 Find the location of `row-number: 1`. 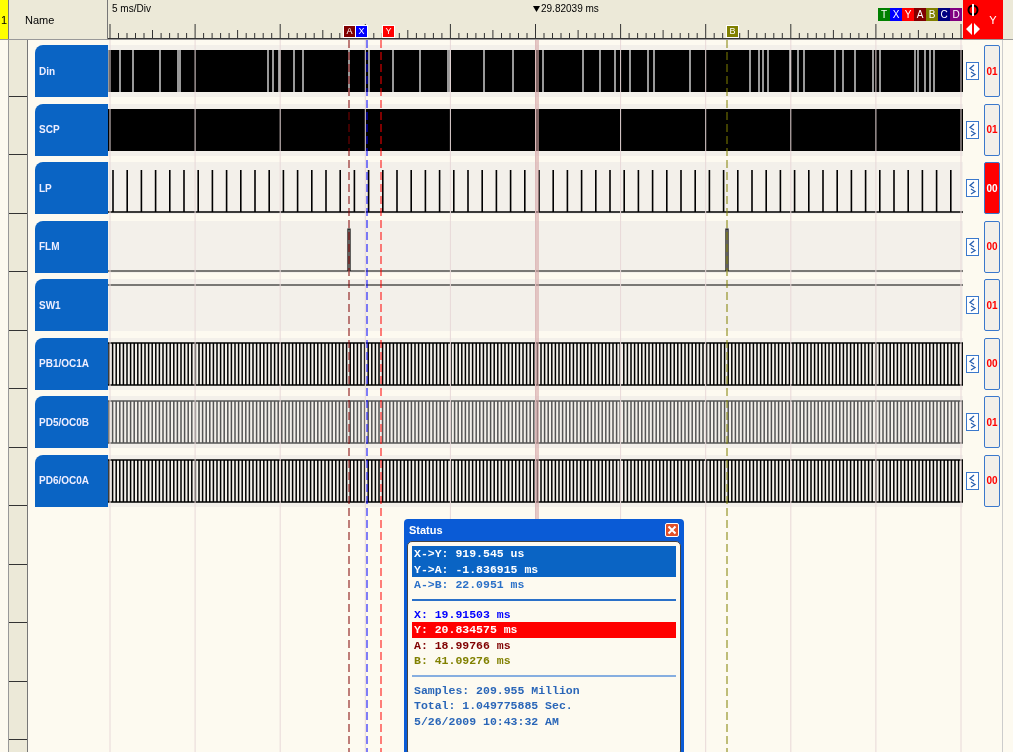

row-number: 1 is located at coordinates (4, 19).